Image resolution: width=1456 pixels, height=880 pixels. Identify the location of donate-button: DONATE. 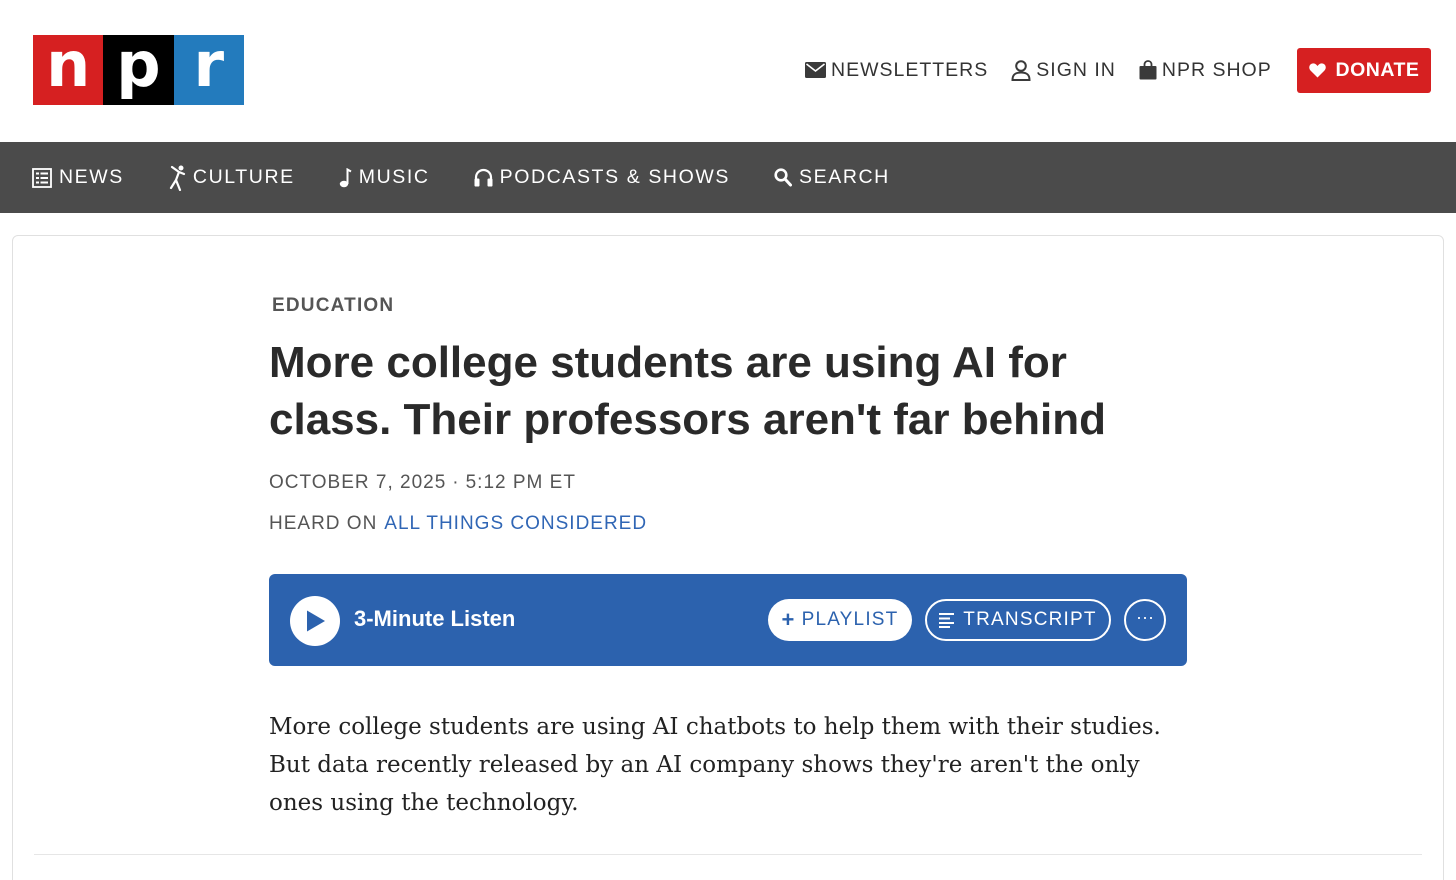
(1364, 70).